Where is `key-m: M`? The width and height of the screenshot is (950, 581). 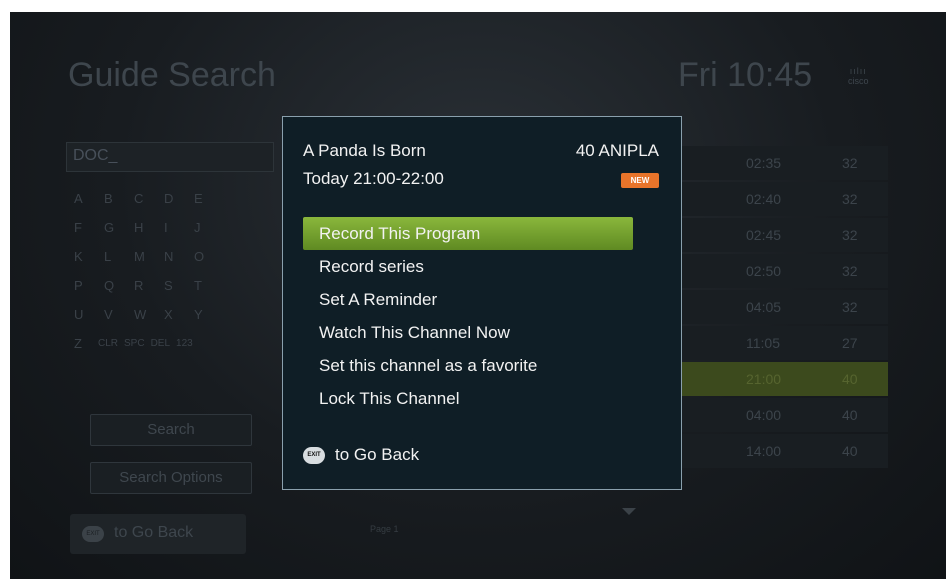 key-m: M is located at coordinates (143, 256).